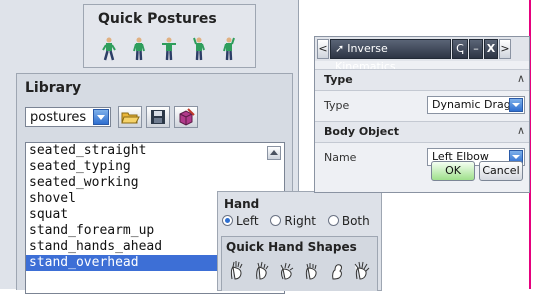 This screenshot has width=538, height=294. What do you see at coordinates (340, 48) in the screenshot?
I see `arrow-cursor-icon: ➚` at bounding box center [340, 48].